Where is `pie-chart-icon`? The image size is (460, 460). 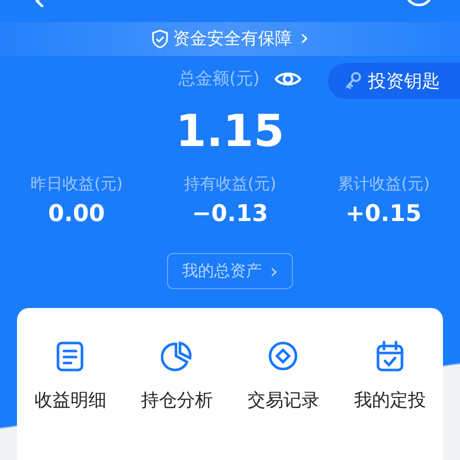
pie-chart-icon is located at coordinates (176, 356).